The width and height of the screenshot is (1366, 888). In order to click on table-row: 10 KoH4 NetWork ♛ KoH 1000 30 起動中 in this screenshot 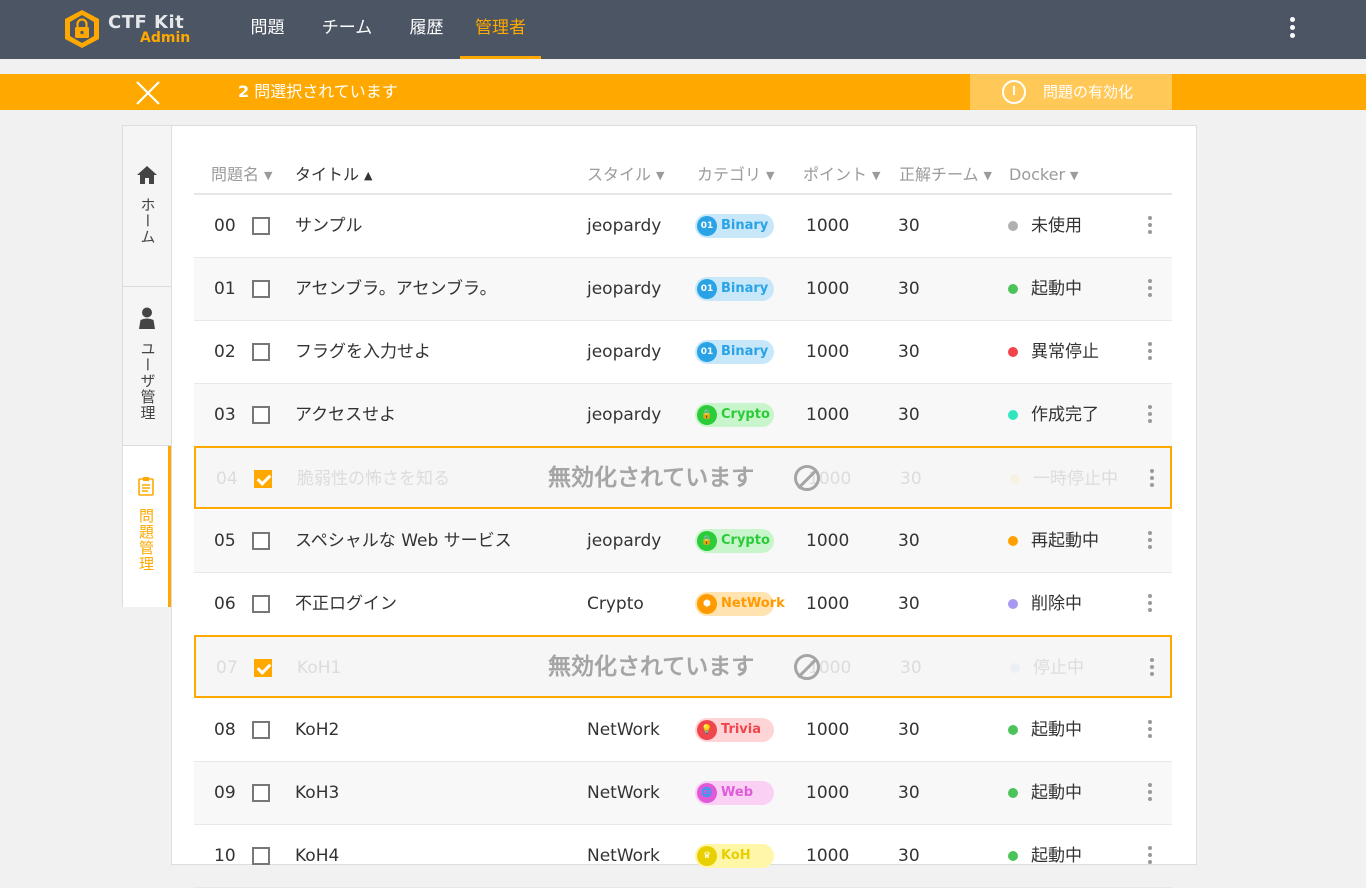, I will do `click(683, 856)`.